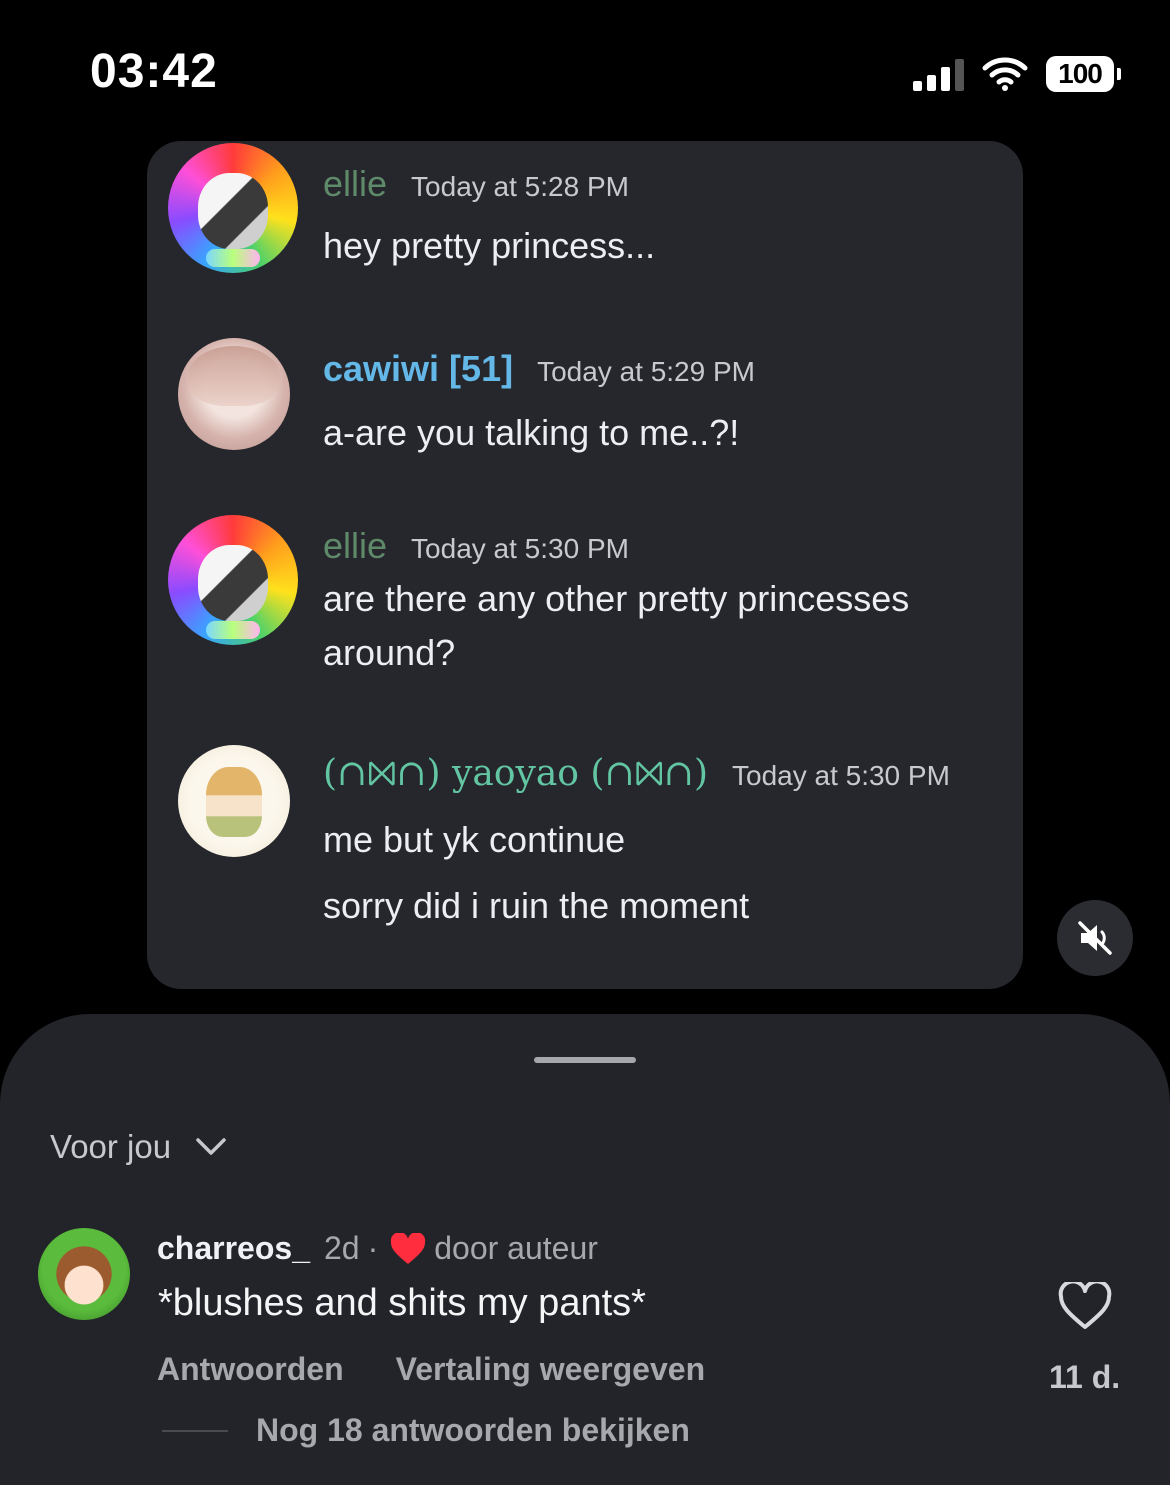 Image resolution: width=1170 pixels, height=1485 pixels. I want to click on message-header: ellie Today at 5:28 PM, so click(476, 184).